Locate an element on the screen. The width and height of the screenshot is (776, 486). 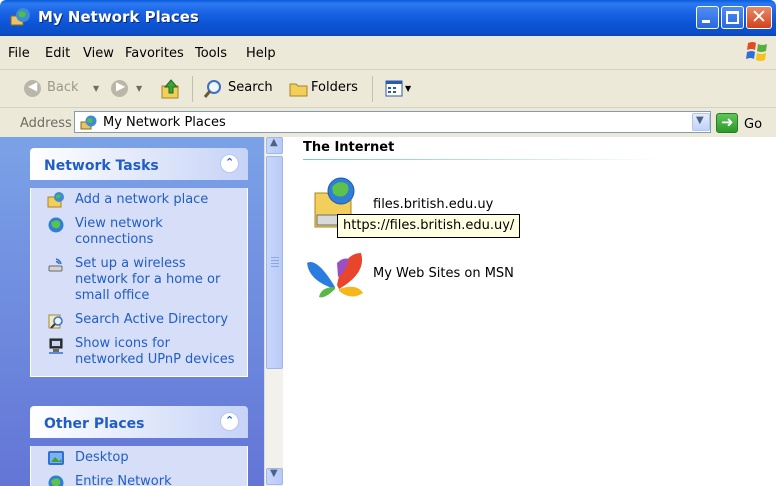
address-dropdown-button: ▼ is located at coordinates (701, 122).